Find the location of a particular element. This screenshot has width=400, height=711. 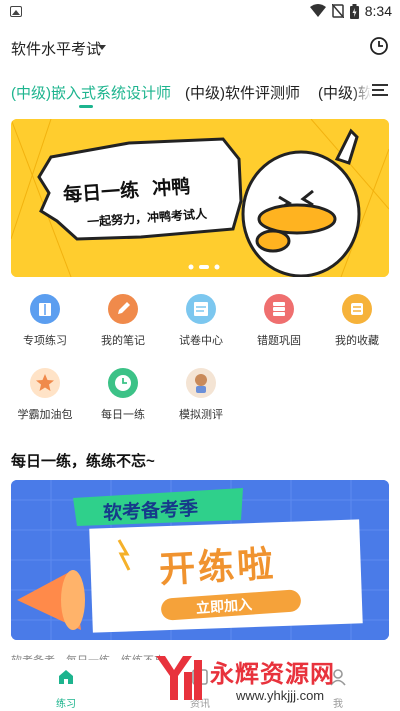

tab-indicator is located at coordinates (86, 106).